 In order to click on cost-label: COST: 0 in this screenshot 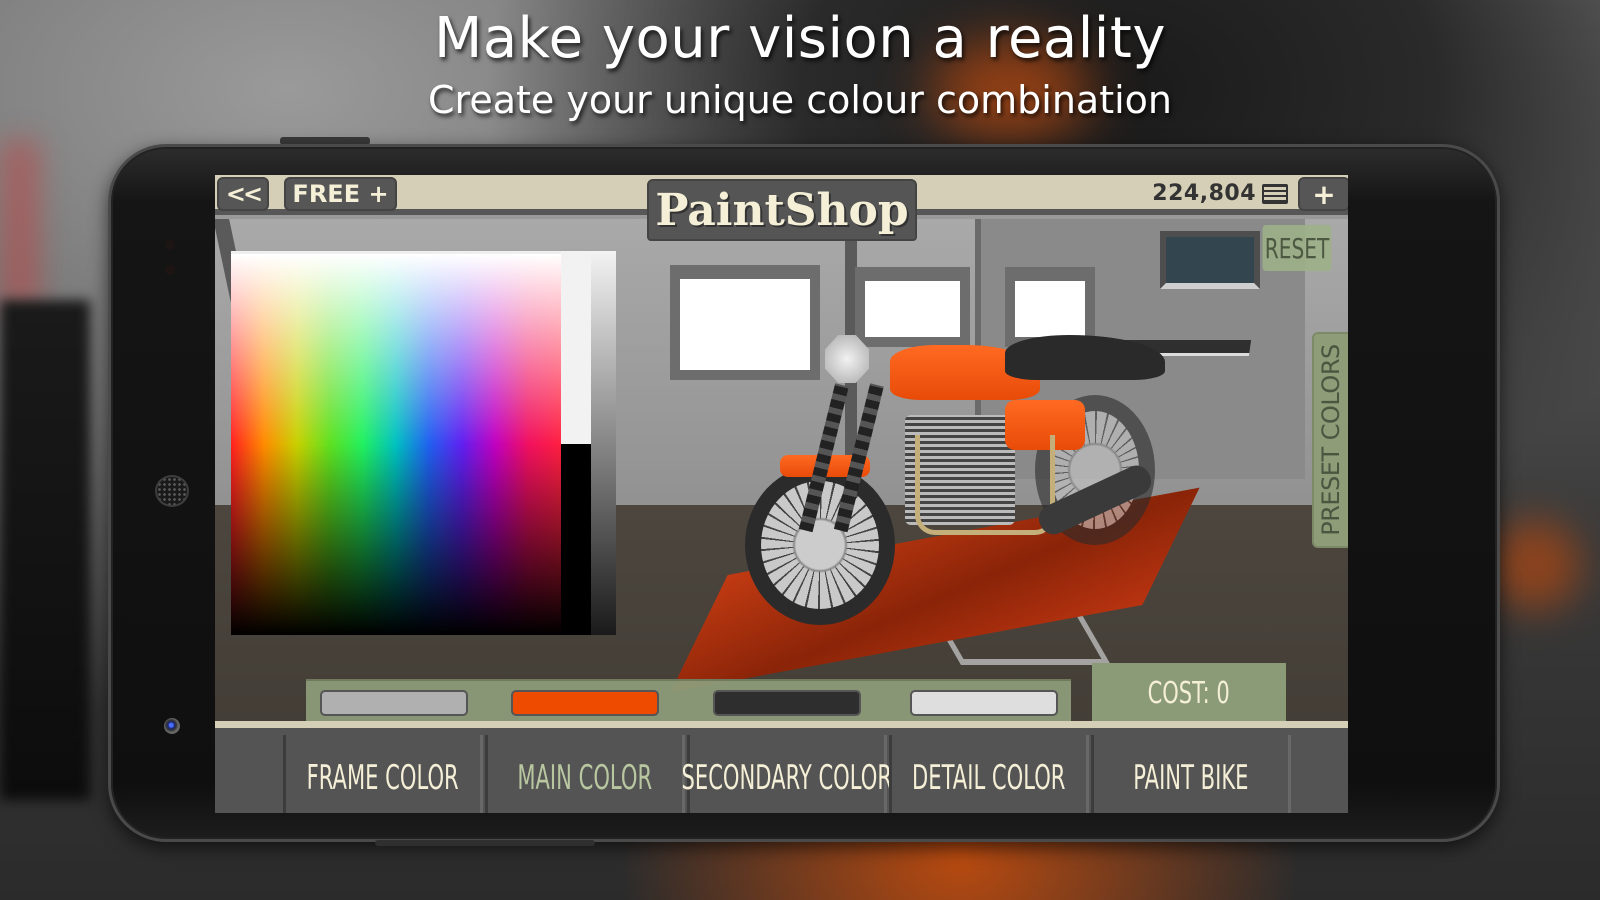, I will do `click(1189, 693)`.